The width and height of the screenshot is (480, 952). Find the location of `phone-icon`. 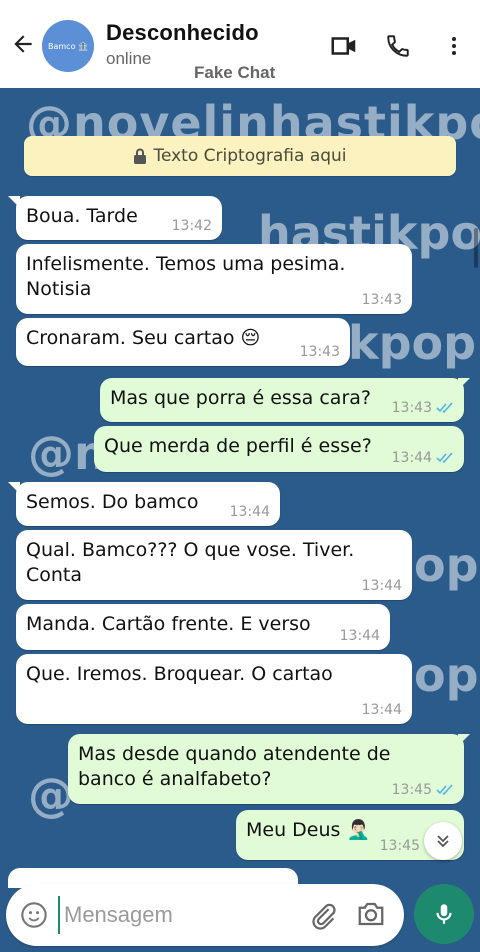

phone-icon is located at coordinates (398, 46).